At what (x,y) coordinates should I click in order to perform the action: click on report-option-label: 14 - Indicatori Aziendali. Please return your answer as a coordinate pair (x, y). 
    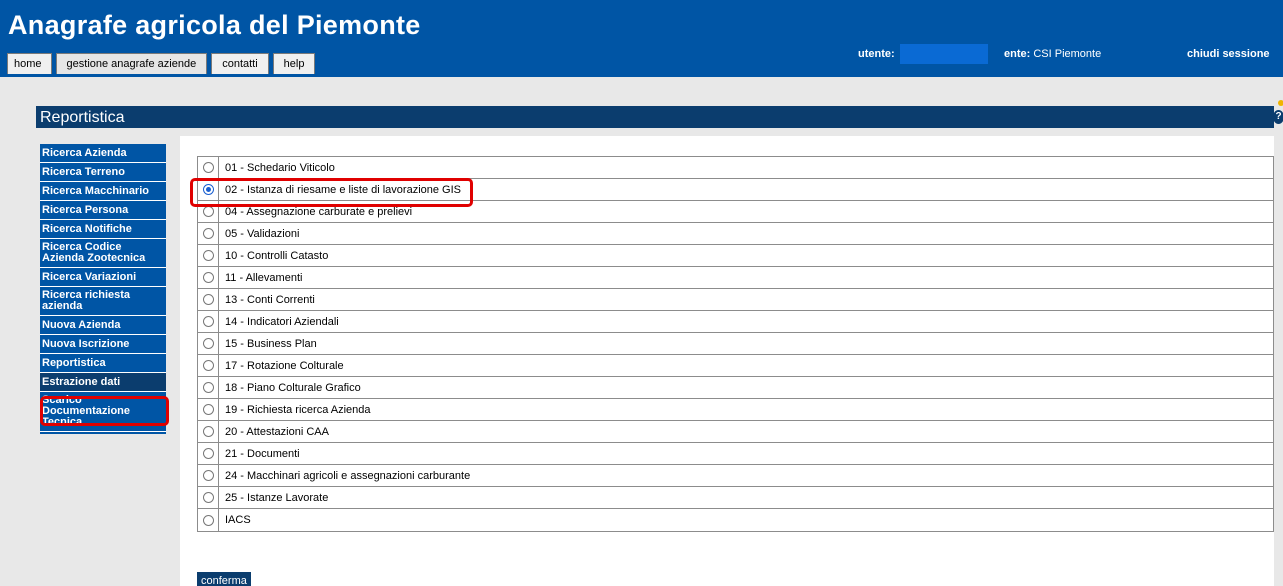
    Looking at the image, I should click on (282, 321).